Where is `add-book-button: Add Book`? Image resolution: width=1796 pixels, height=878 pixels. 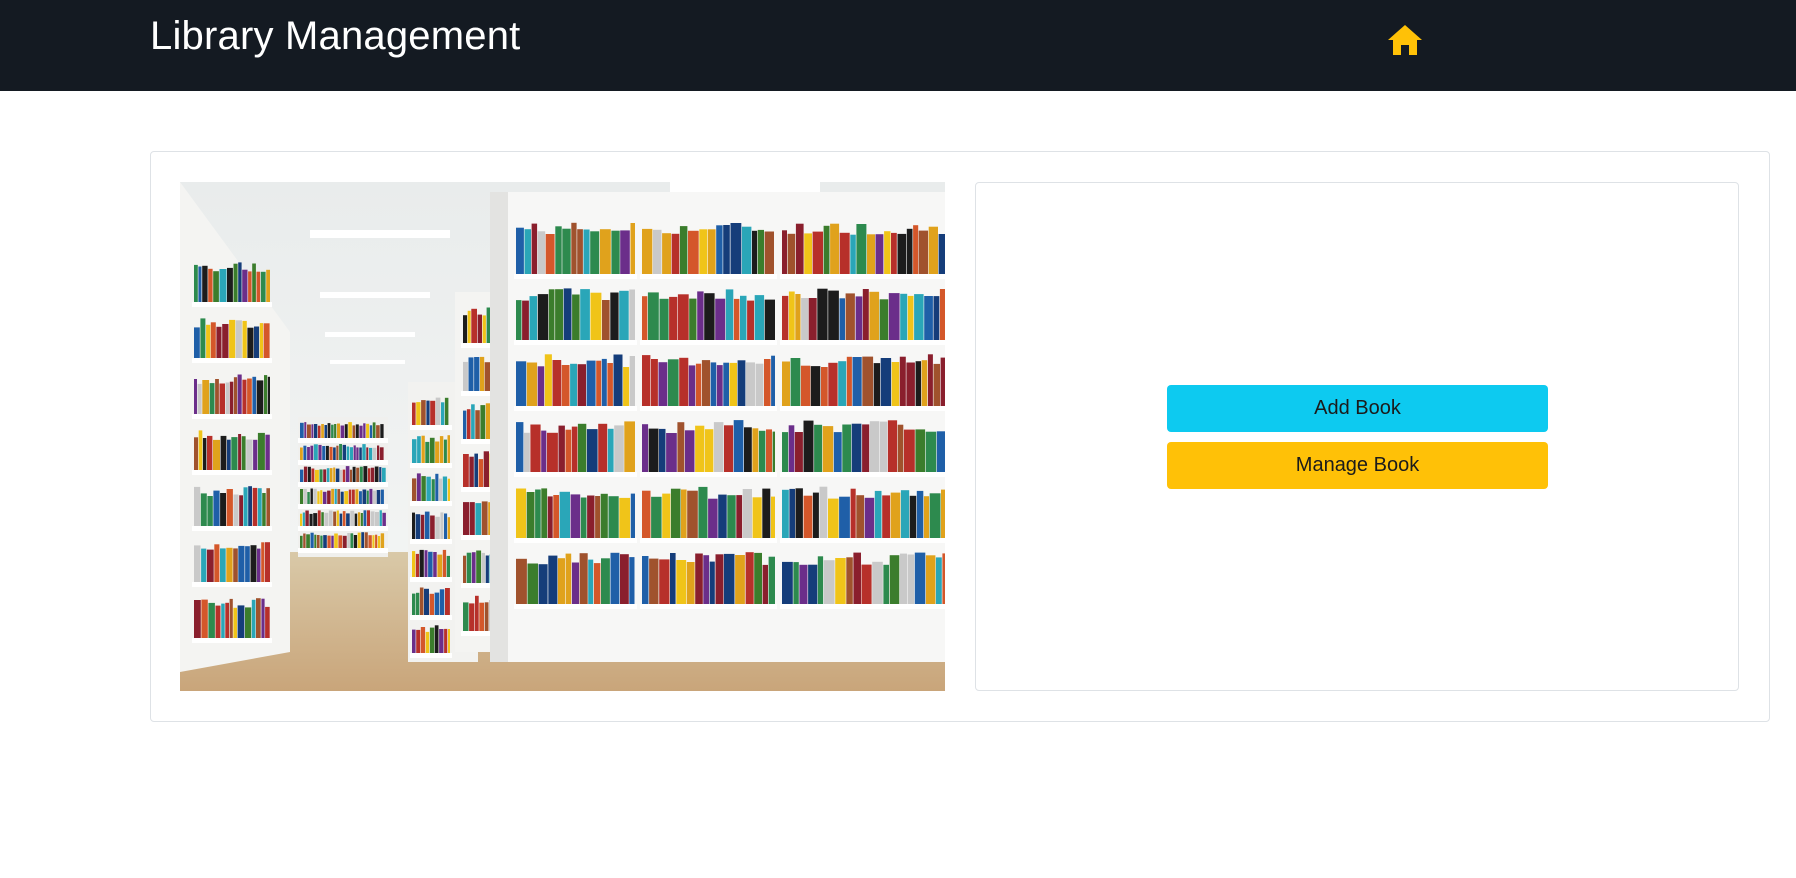
add-book-button: Add Book is located at coordinates (1357, 408).